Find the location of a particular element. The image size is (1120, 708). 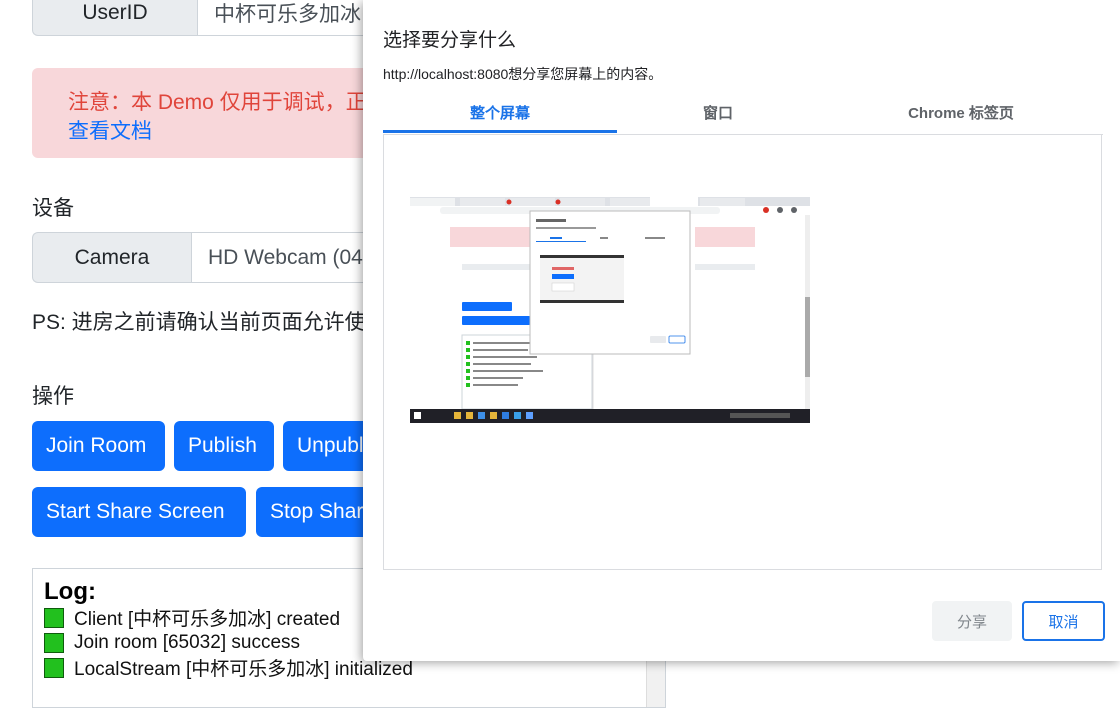

actions-section-title: 操作 is located at coordinates (53, 396).